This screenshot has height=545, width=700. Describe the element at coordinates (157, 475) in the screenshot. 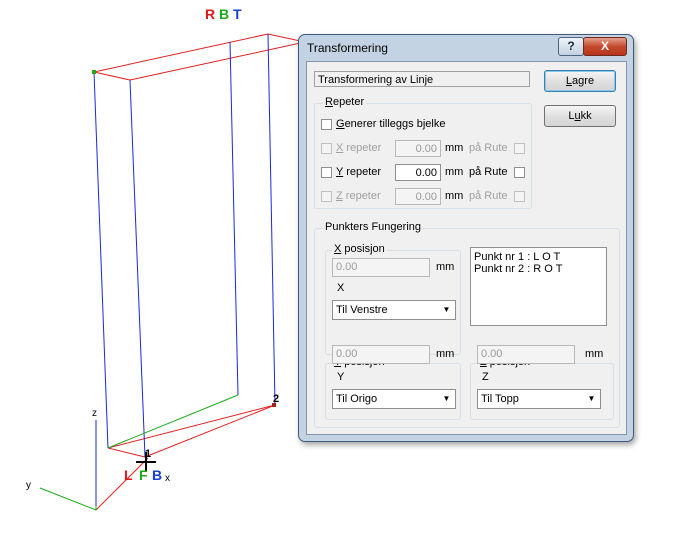

I see `bottom-label-b: B` at that location.